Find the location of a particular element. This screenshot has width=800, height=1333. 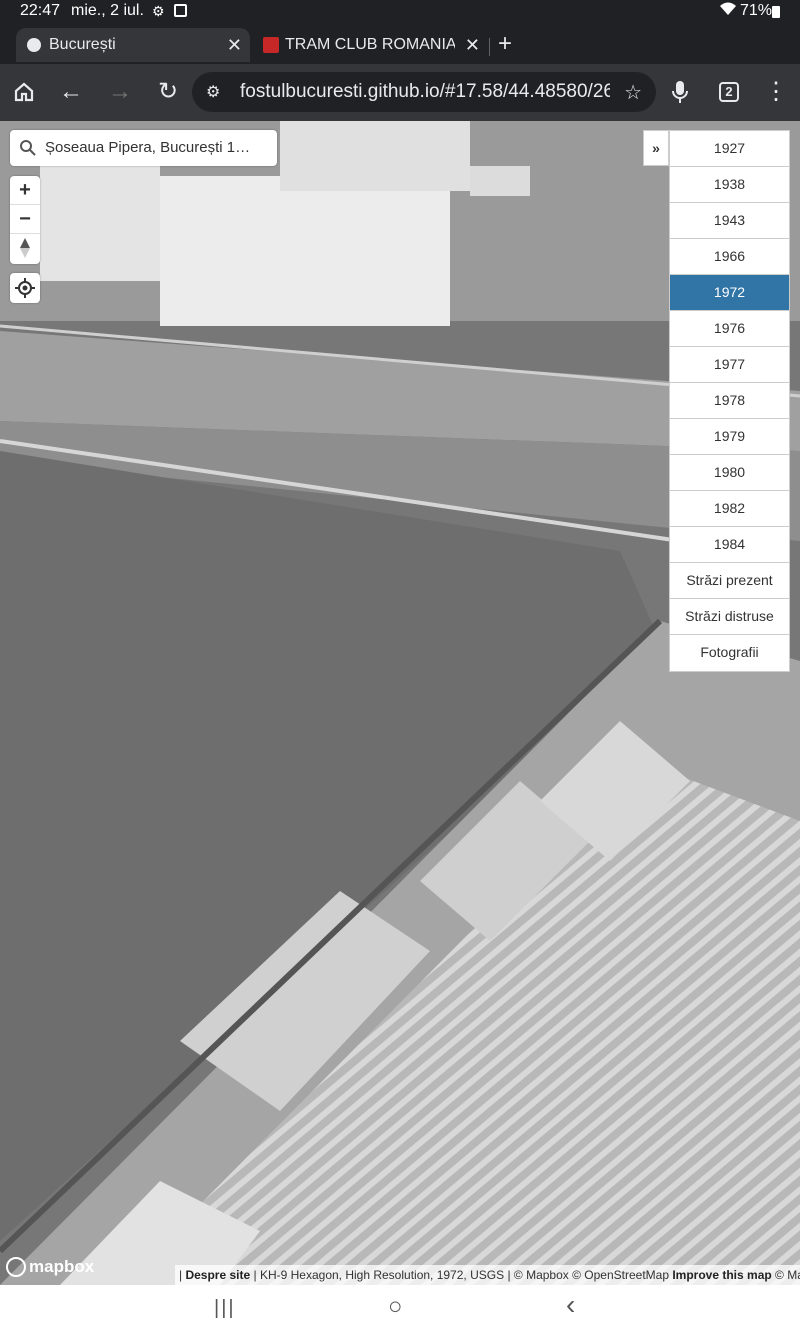

tune-icon: ⚙ is located at coordinates (213, 92).